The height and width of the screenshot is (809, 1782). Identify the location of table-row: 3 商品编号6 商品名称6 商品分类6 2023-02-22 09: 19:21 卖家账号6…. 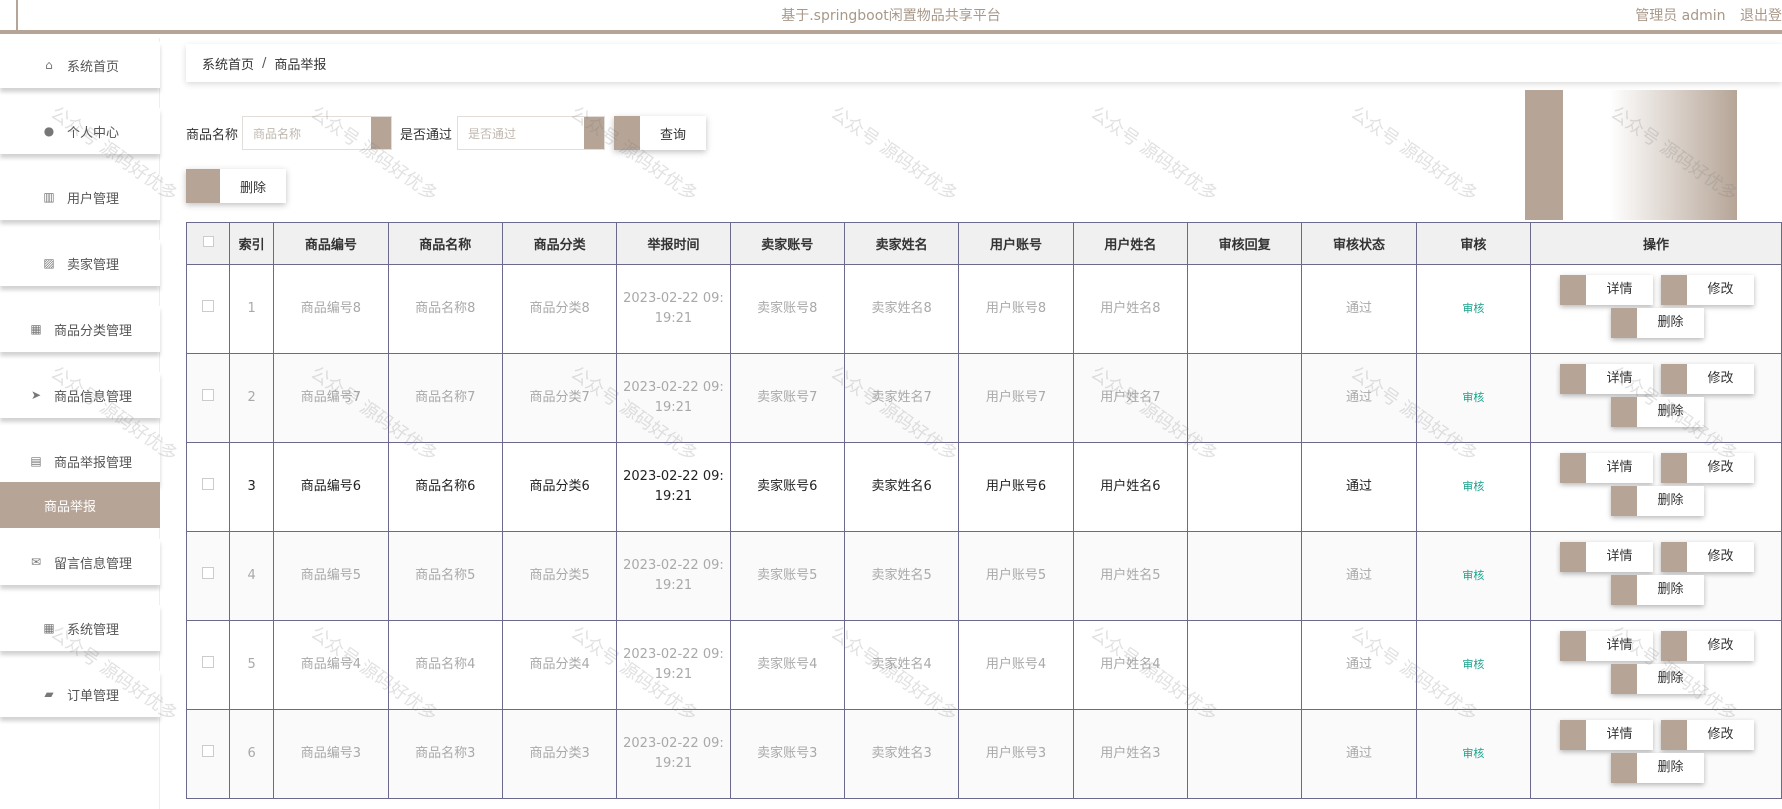
(983, 487).